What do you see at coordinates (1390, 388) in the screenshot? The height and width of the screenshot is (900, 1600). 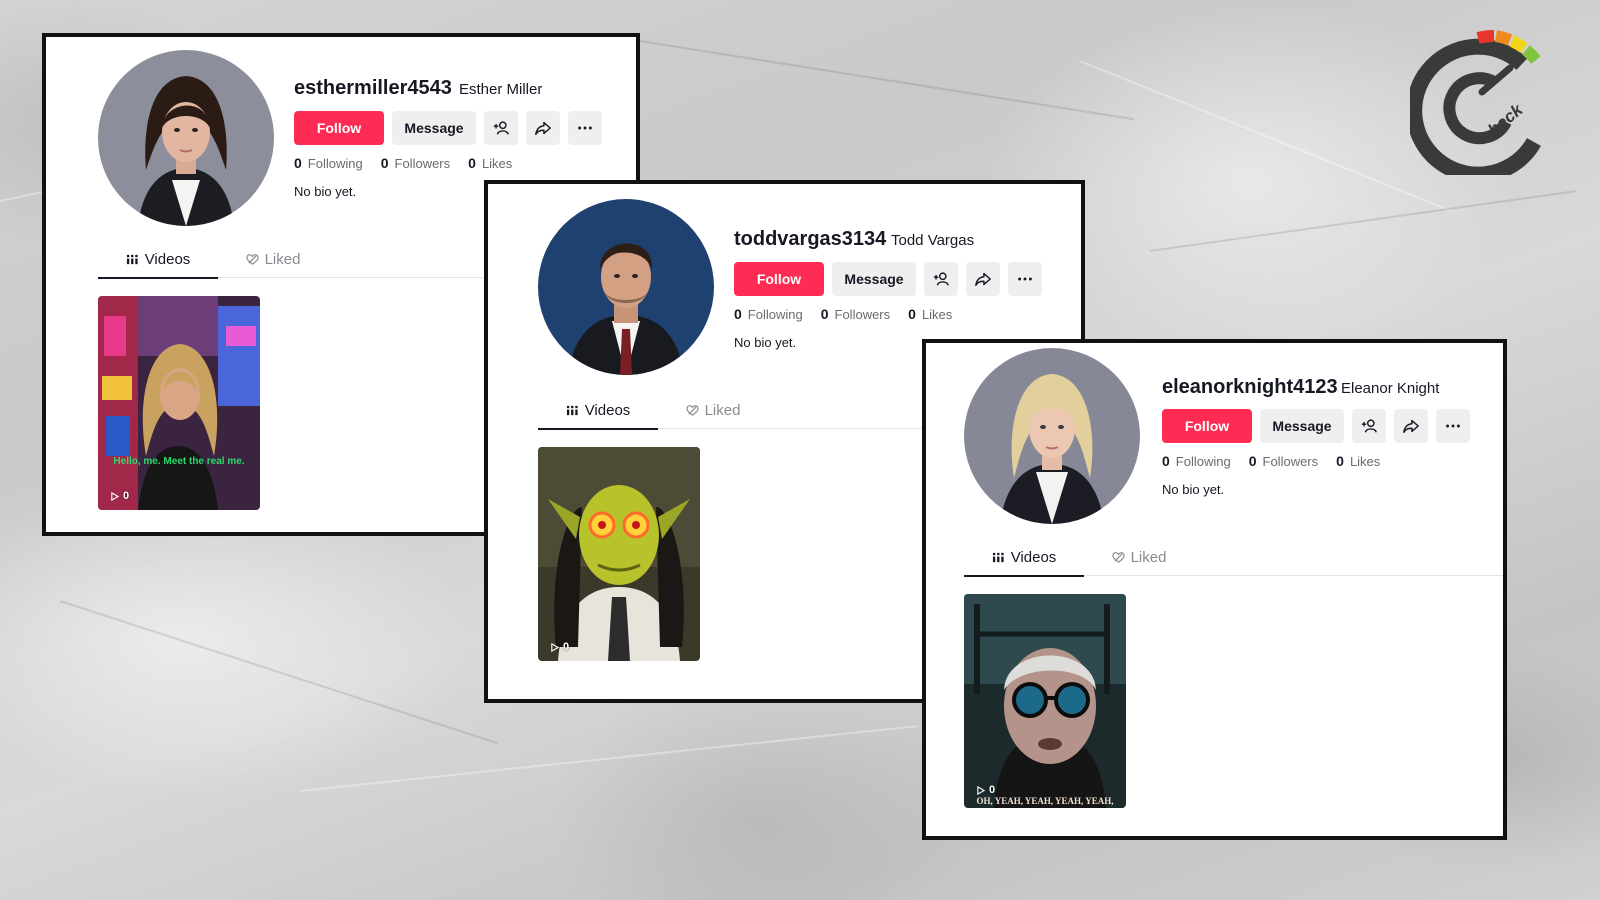 I see `display-name: Eleanor Knight` at bounding box center [1390, 388].